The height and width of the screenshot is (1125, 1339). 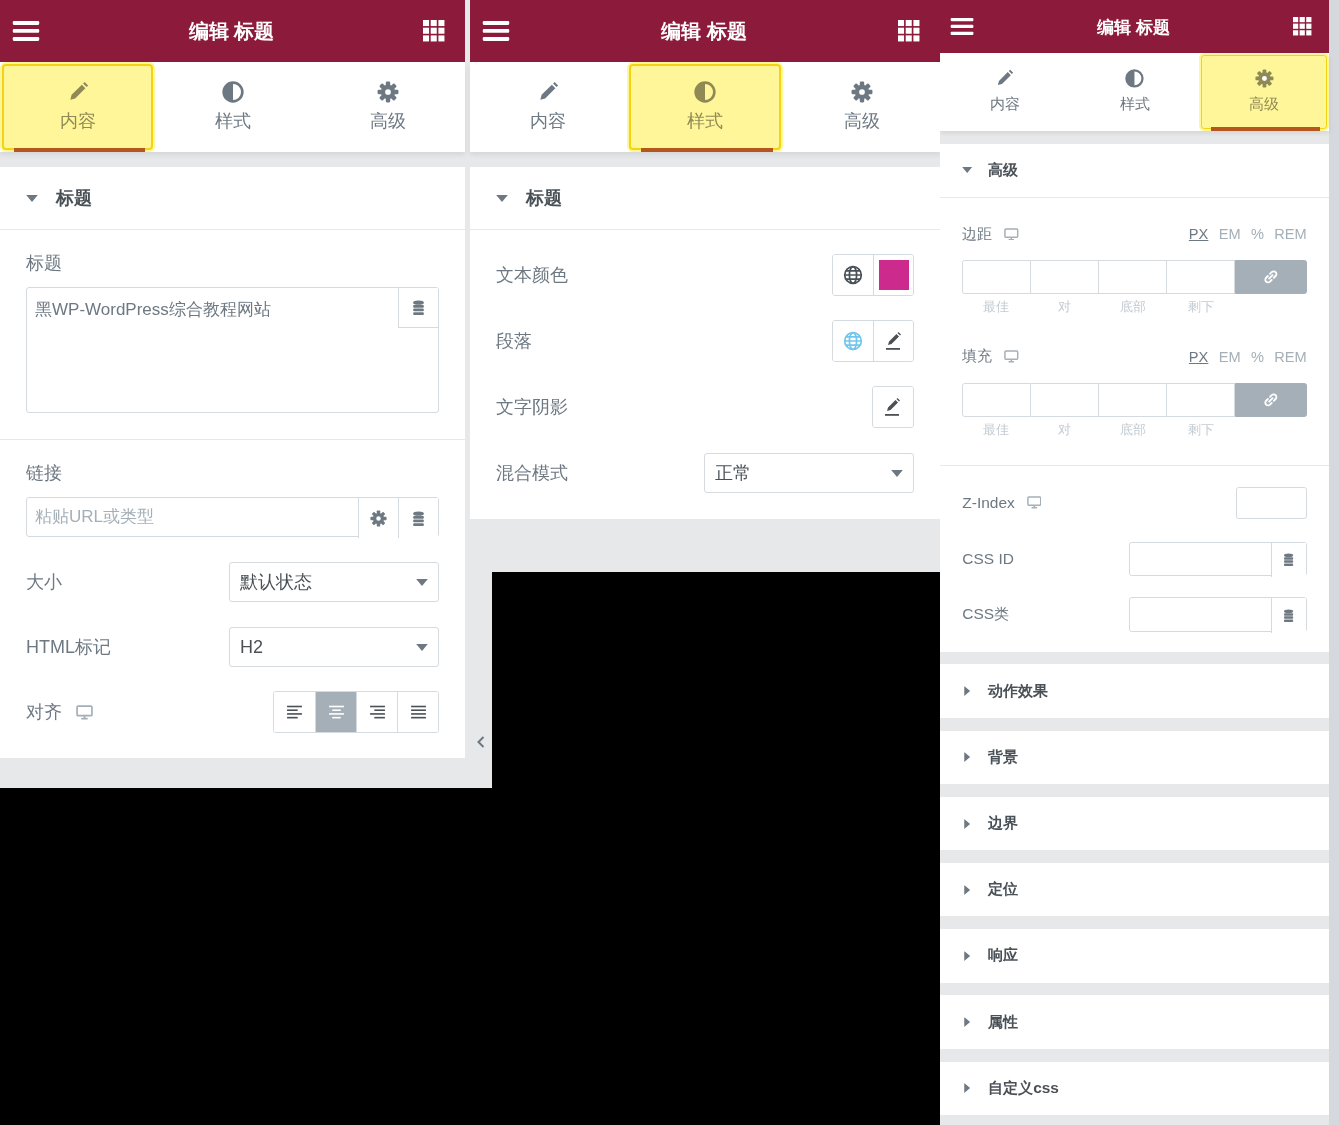 I want to click on control-label: 混合模式, so click(x=532, y=473).